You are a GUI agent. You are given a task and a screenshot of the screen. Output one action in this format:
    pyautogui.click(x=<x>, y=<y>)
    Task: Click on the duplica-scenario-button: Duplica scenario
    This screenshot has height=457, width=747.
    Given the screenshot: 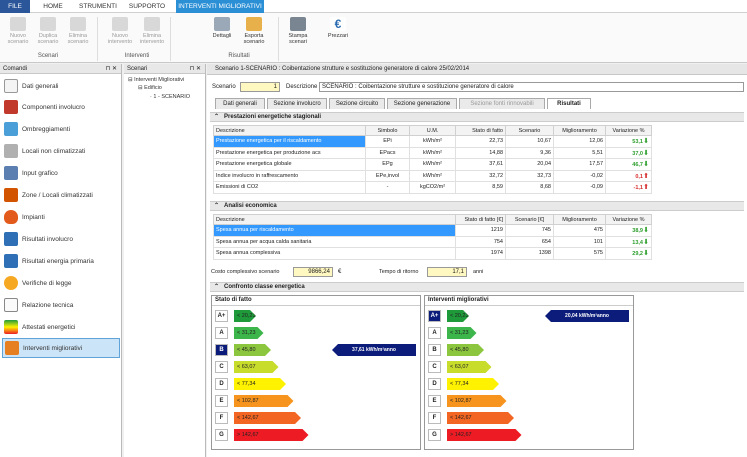 What is the action you would take?
    pyautogui.click(x=48, y=31)
    